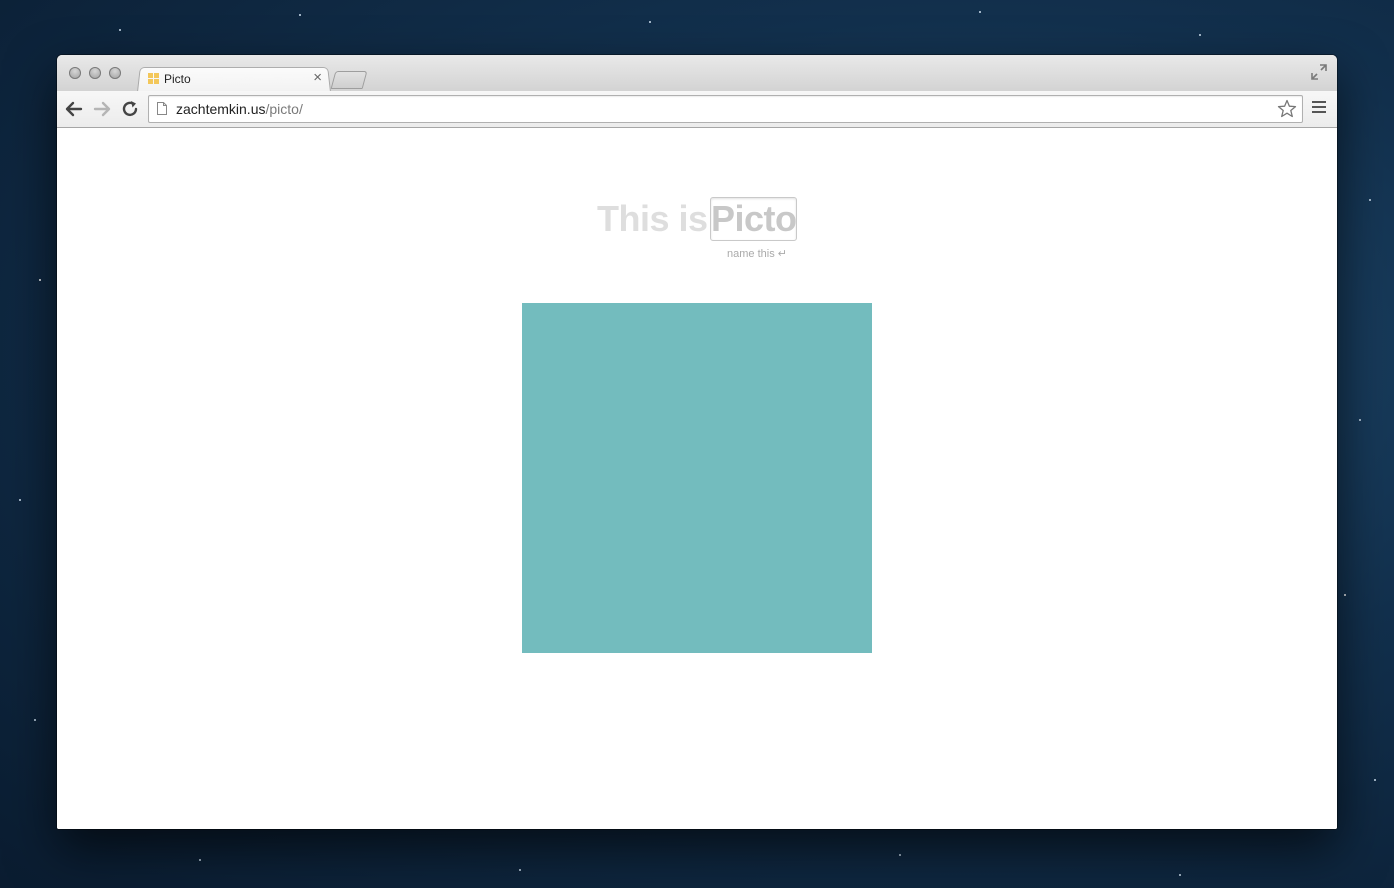  What do you see at coordinates (751, 254) in the screenshot?
I see `hint-text: name this` at bounding box center [751, 254].